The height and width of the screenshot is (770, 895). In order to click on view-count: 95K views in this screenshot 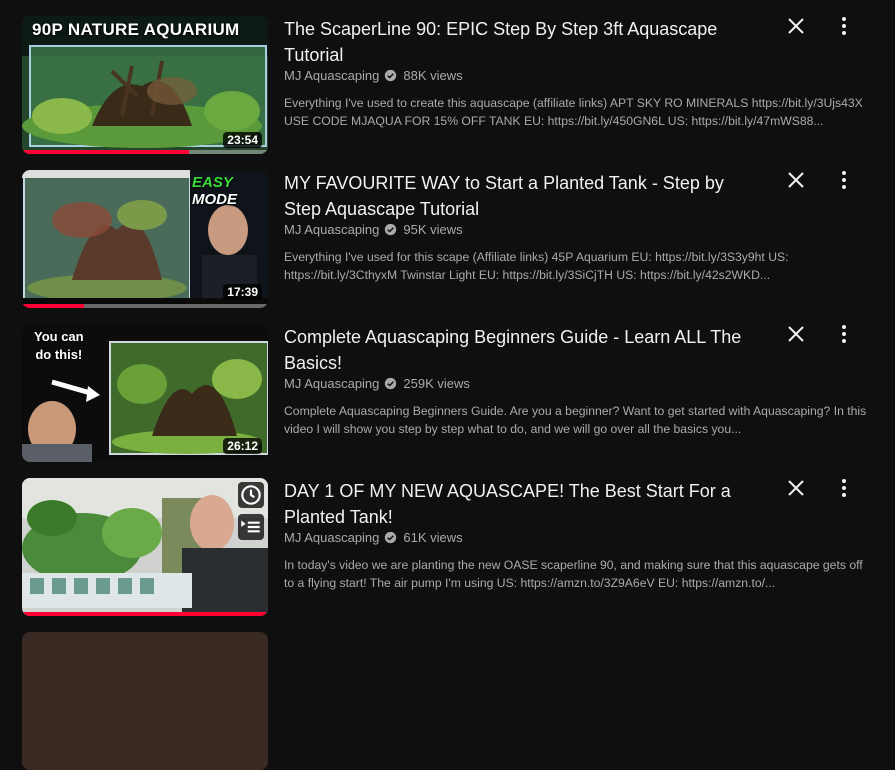, I will do `click(433, 229)`.